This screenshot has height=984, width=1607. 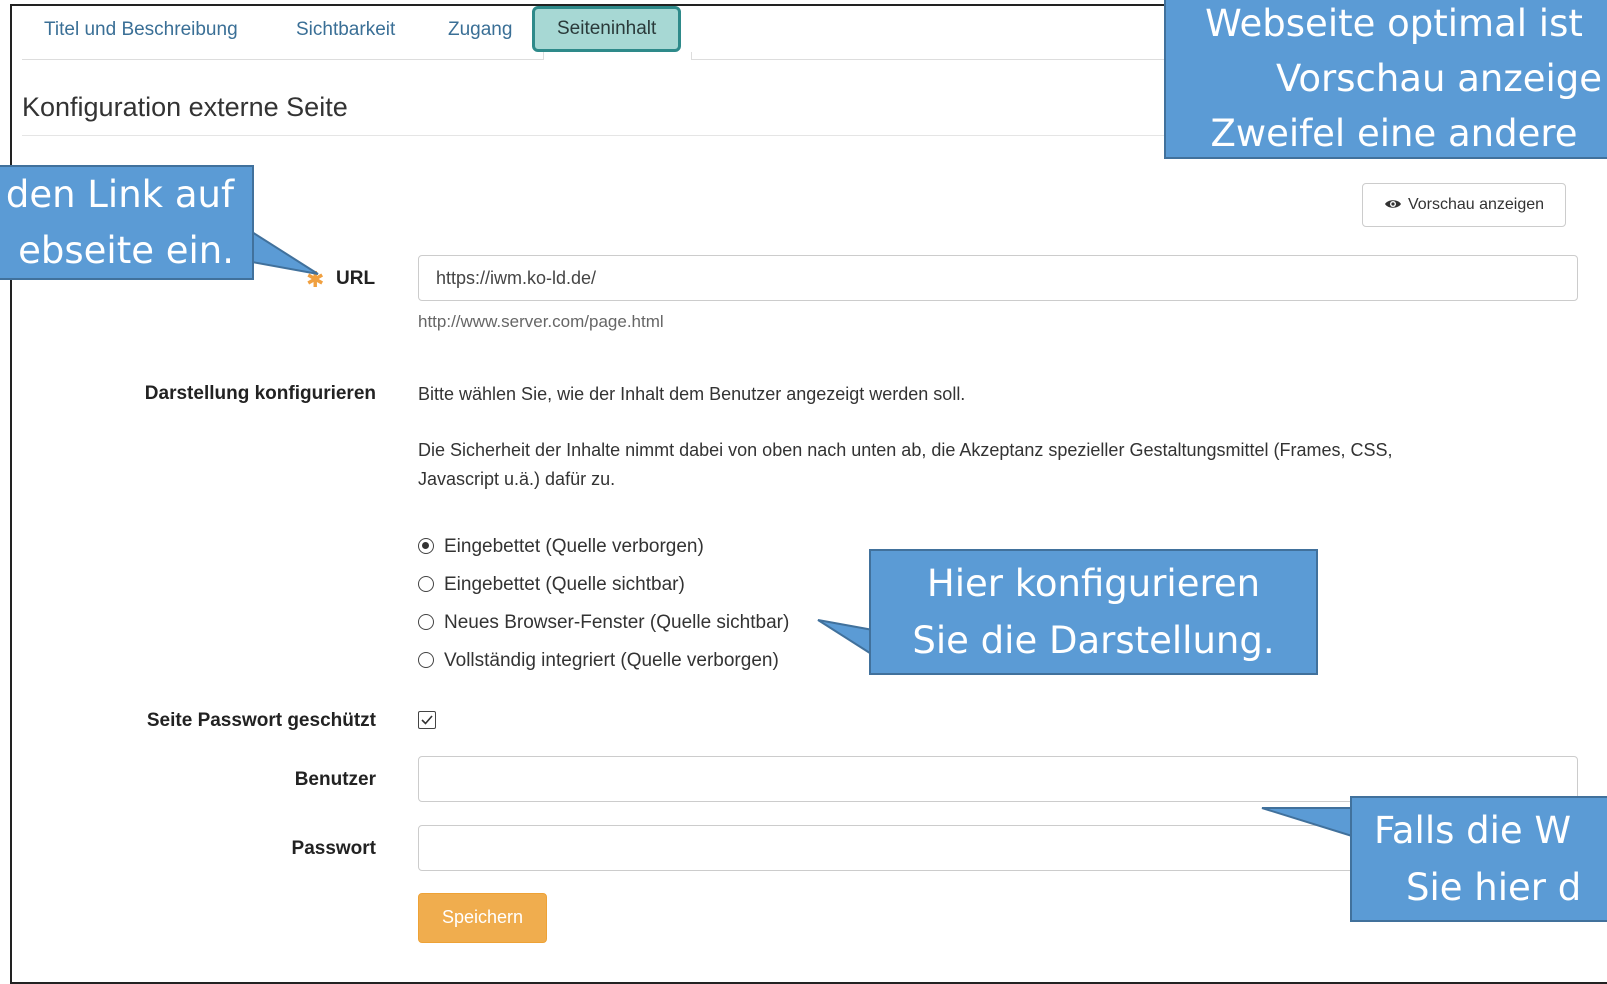 I want to click on callout-bottom-right-pointer, so click(x=1307, y=822).